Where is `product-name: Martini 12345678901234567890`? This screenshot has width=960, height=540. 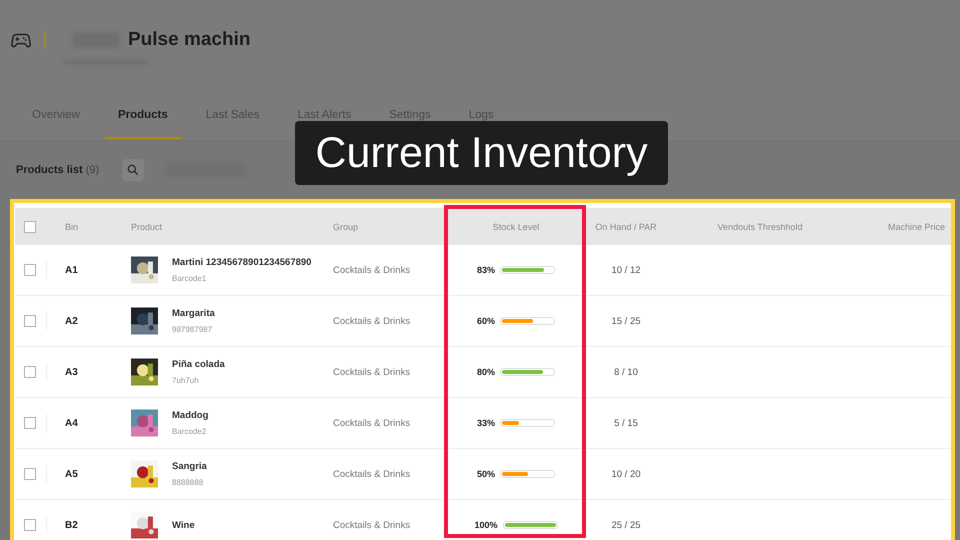 product-name: Martini 12345678901234567890 is located at coordinates (242, 262).